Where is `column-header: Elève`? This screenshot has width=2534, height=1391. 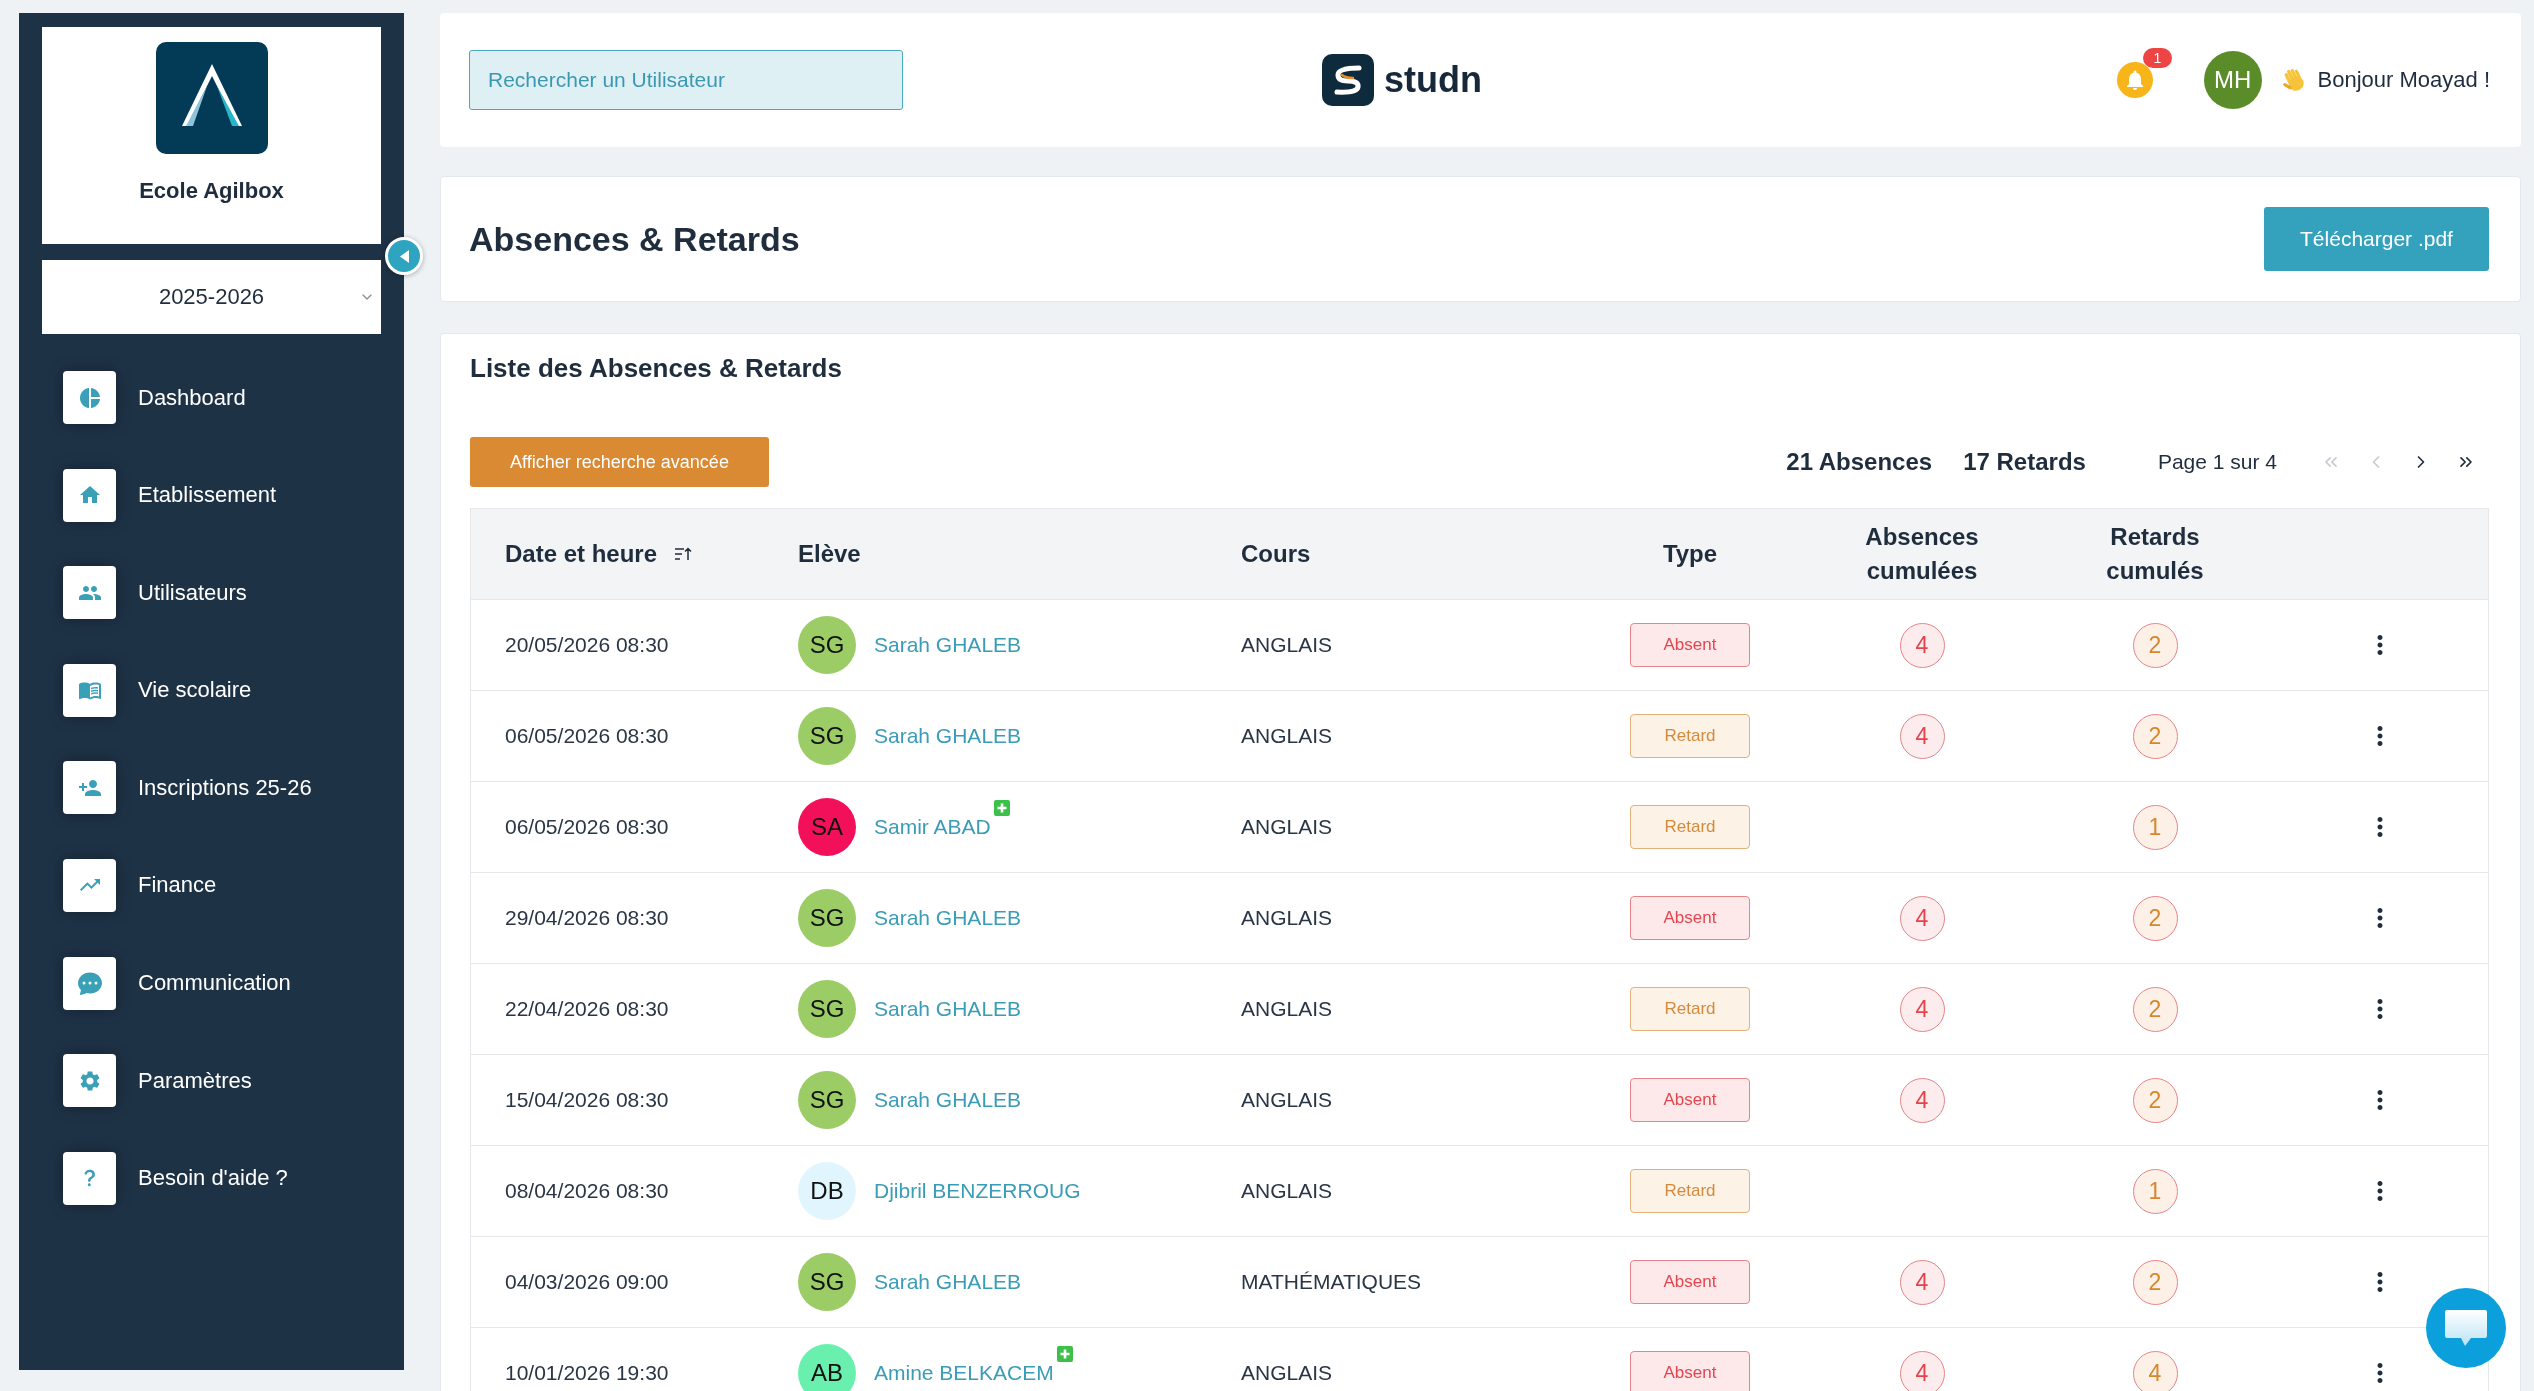 column-header: Elève is located at coordinates (829, 554).